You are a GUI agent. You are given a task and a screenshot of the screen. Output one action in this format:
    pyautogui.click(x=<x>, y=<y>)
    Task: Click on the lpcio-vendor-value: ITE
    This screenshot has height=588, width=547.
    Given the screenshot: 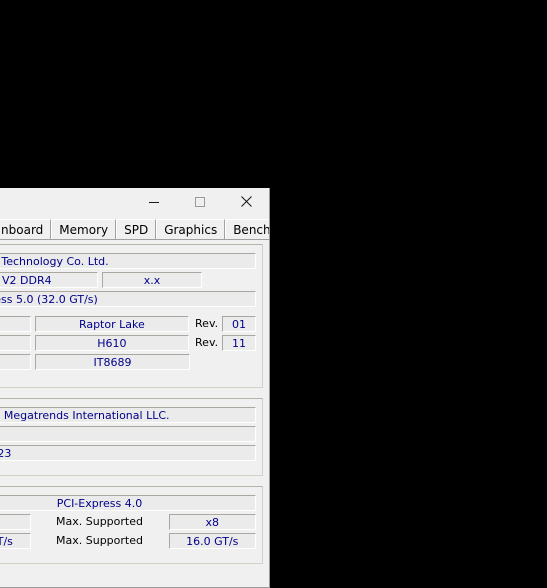 What is the action you would take?
    pyautogui.click(x=15, y=361)
    